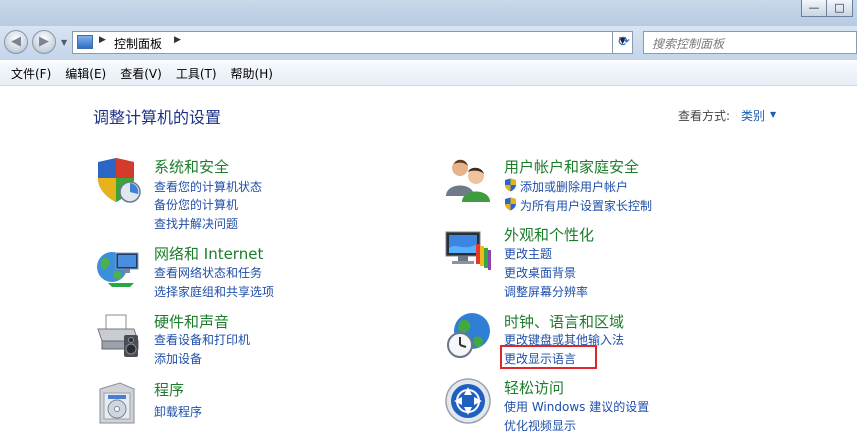 Image resolution: width=857 pixels, height=439 pixels. Describe the element at coordinates (773, 114) in the screenshot. I see `chevron-down-icon: ▼` at that location.